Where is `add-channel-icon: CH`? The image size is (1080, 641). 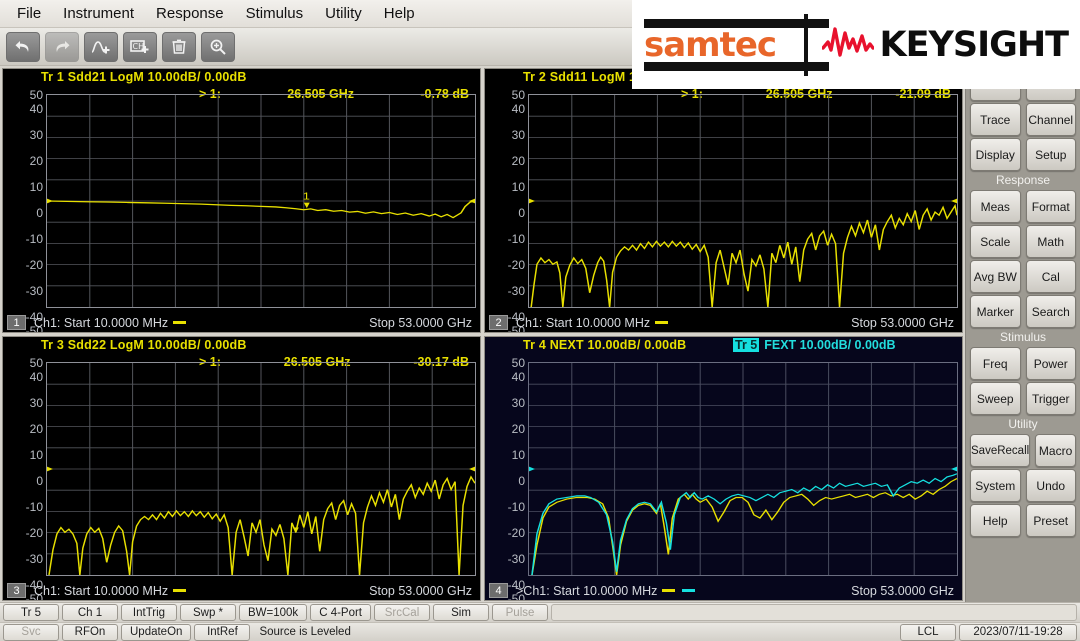
add-channel-icon: CH is located at coordinates (140, 47).